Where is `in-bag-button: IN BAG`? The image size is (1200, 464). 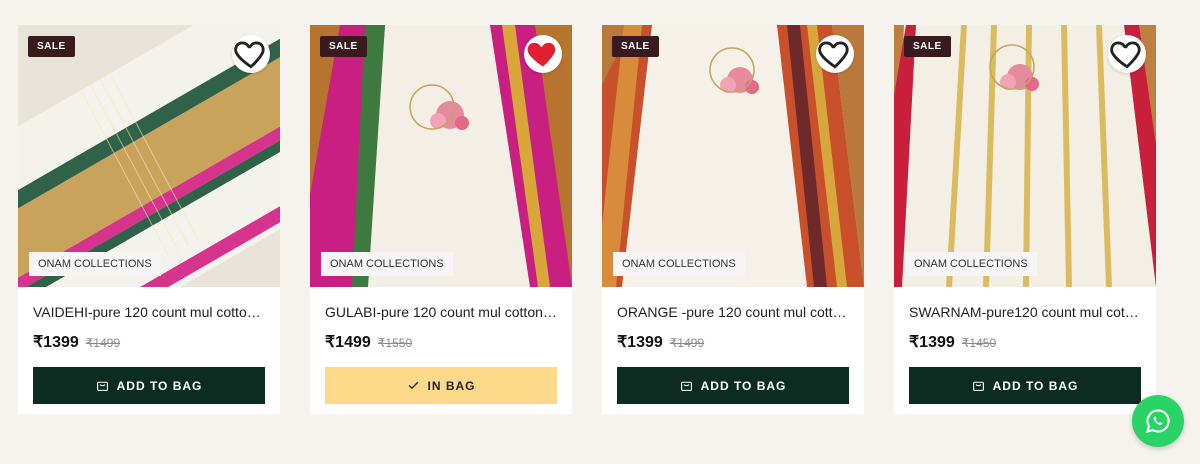 in-bag-button: IN BAG is located at coordinates (441, 385).